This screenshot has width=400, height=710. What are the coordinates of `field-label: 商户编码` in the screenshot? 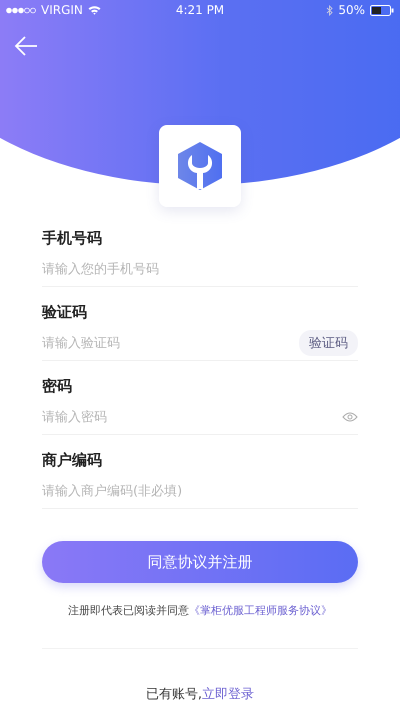 It's located at (72, 460).